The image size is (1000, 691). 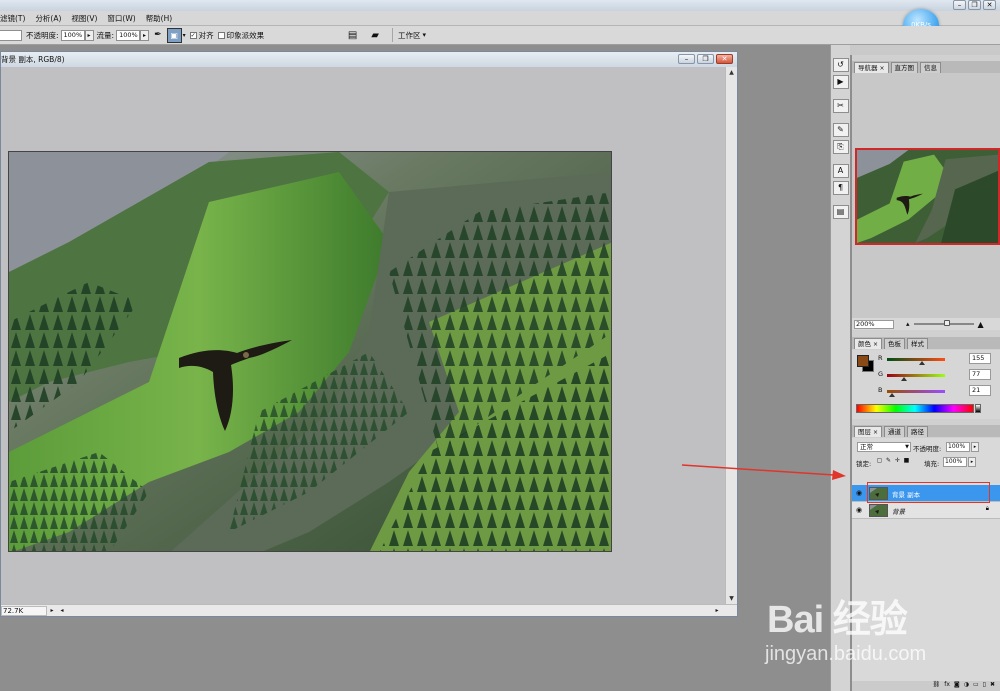 I want to click on flow-field: 100%, so click(x=128, y=35).